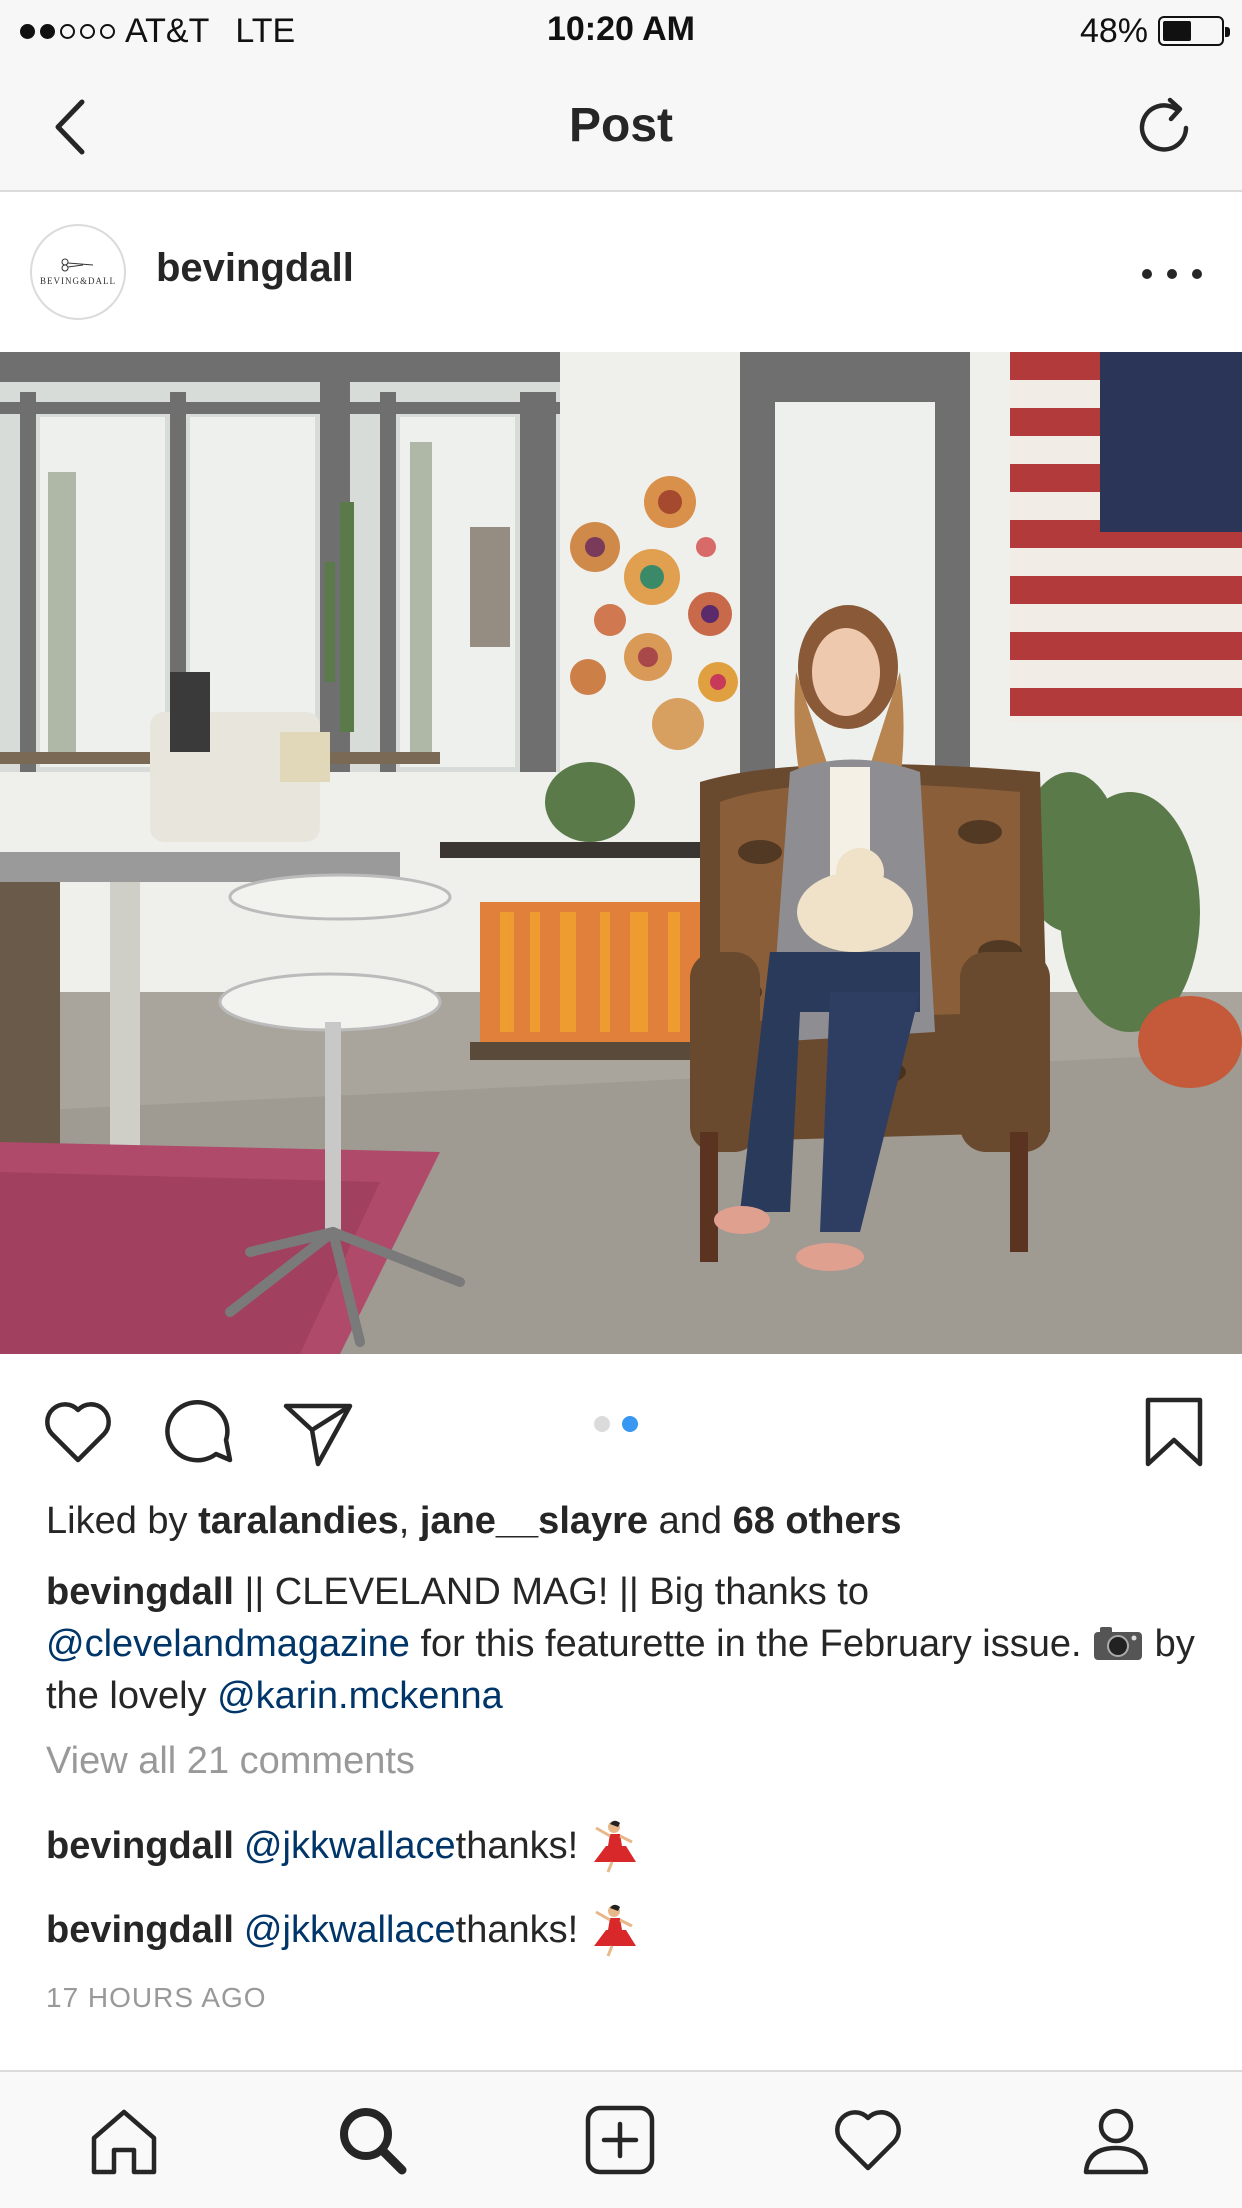 This screenshot has width=1242, height=2208. What do you see at coordinates (1194, 31) in the screenshot?
I see `battery-icon` at bounding box center [1194, 31].